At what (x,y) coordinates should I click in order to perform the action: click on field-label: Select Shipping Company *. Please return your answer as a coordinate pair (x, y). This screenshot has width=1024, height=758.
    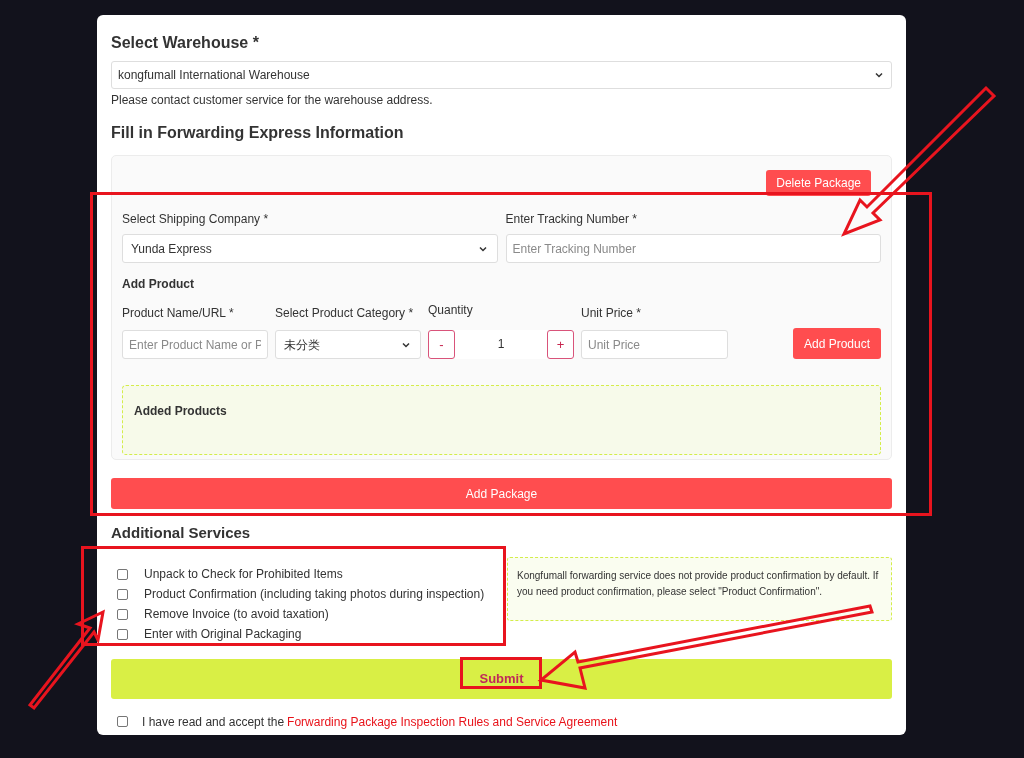
    Looking at the image, I should click on (196, 219).